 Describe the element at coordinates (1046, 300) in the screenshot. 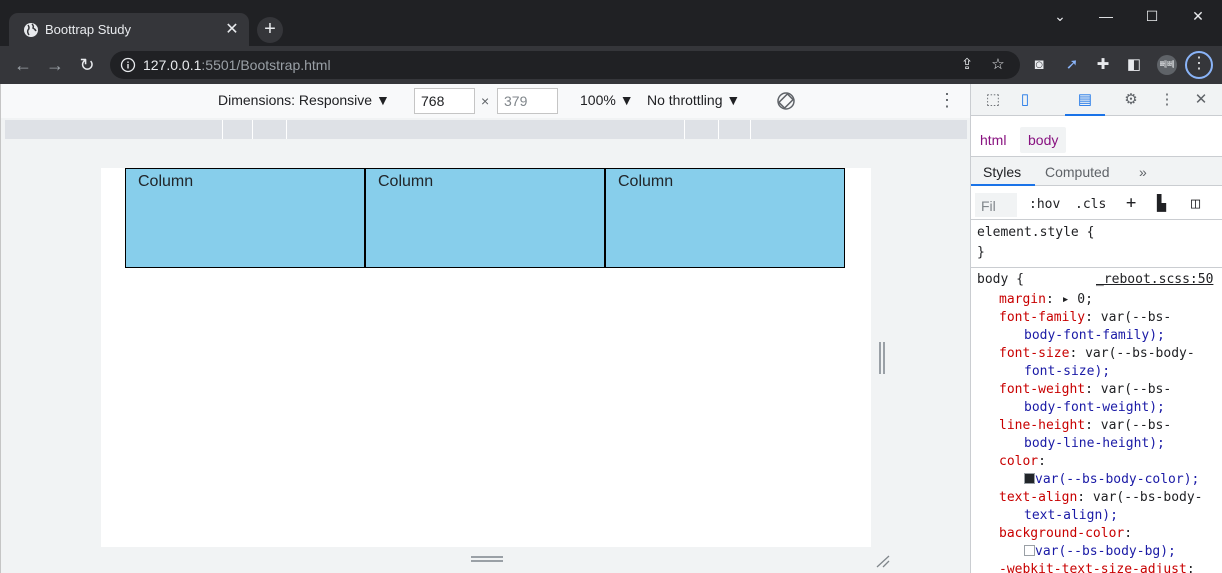

I see `decl-margin: margin: ▸ 0;` at that location.